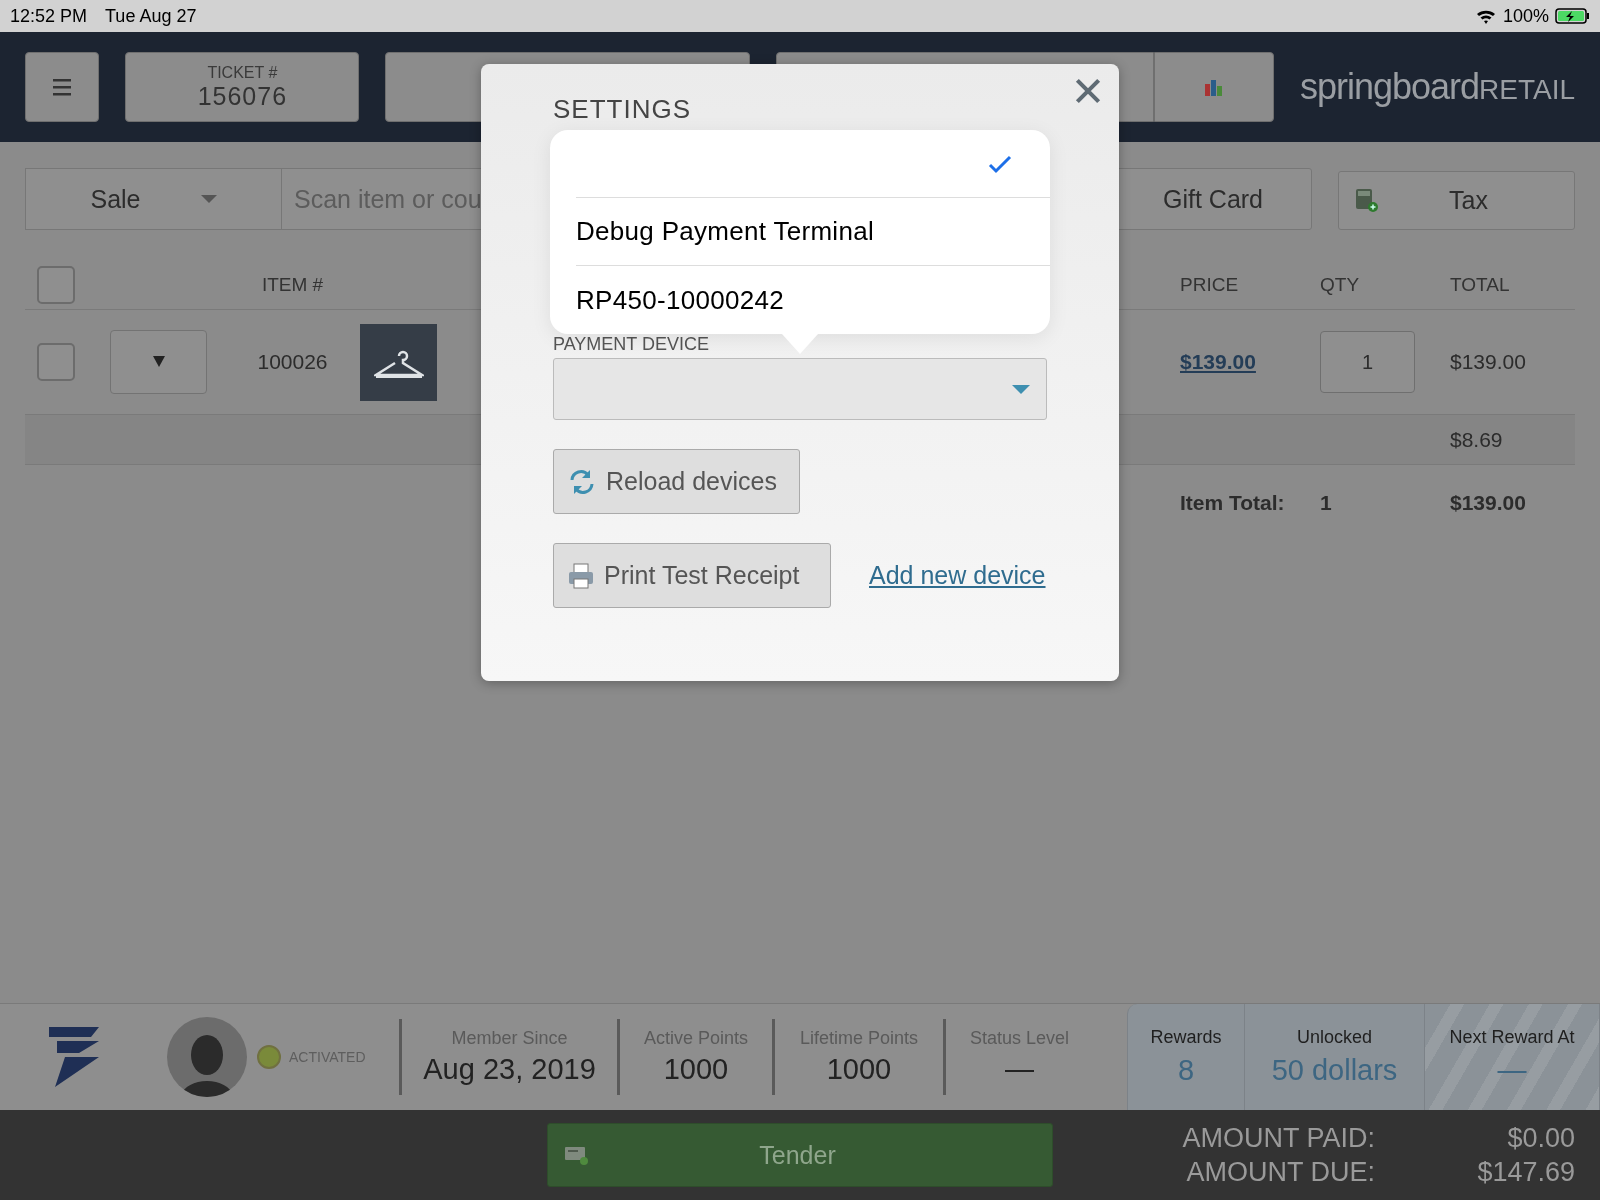 The image size is (1600, 1200). What do you see at coordinates (153, 199) in the screenshot?
I see `sale-dropdown: Sale` at bounding box center [153, 199].